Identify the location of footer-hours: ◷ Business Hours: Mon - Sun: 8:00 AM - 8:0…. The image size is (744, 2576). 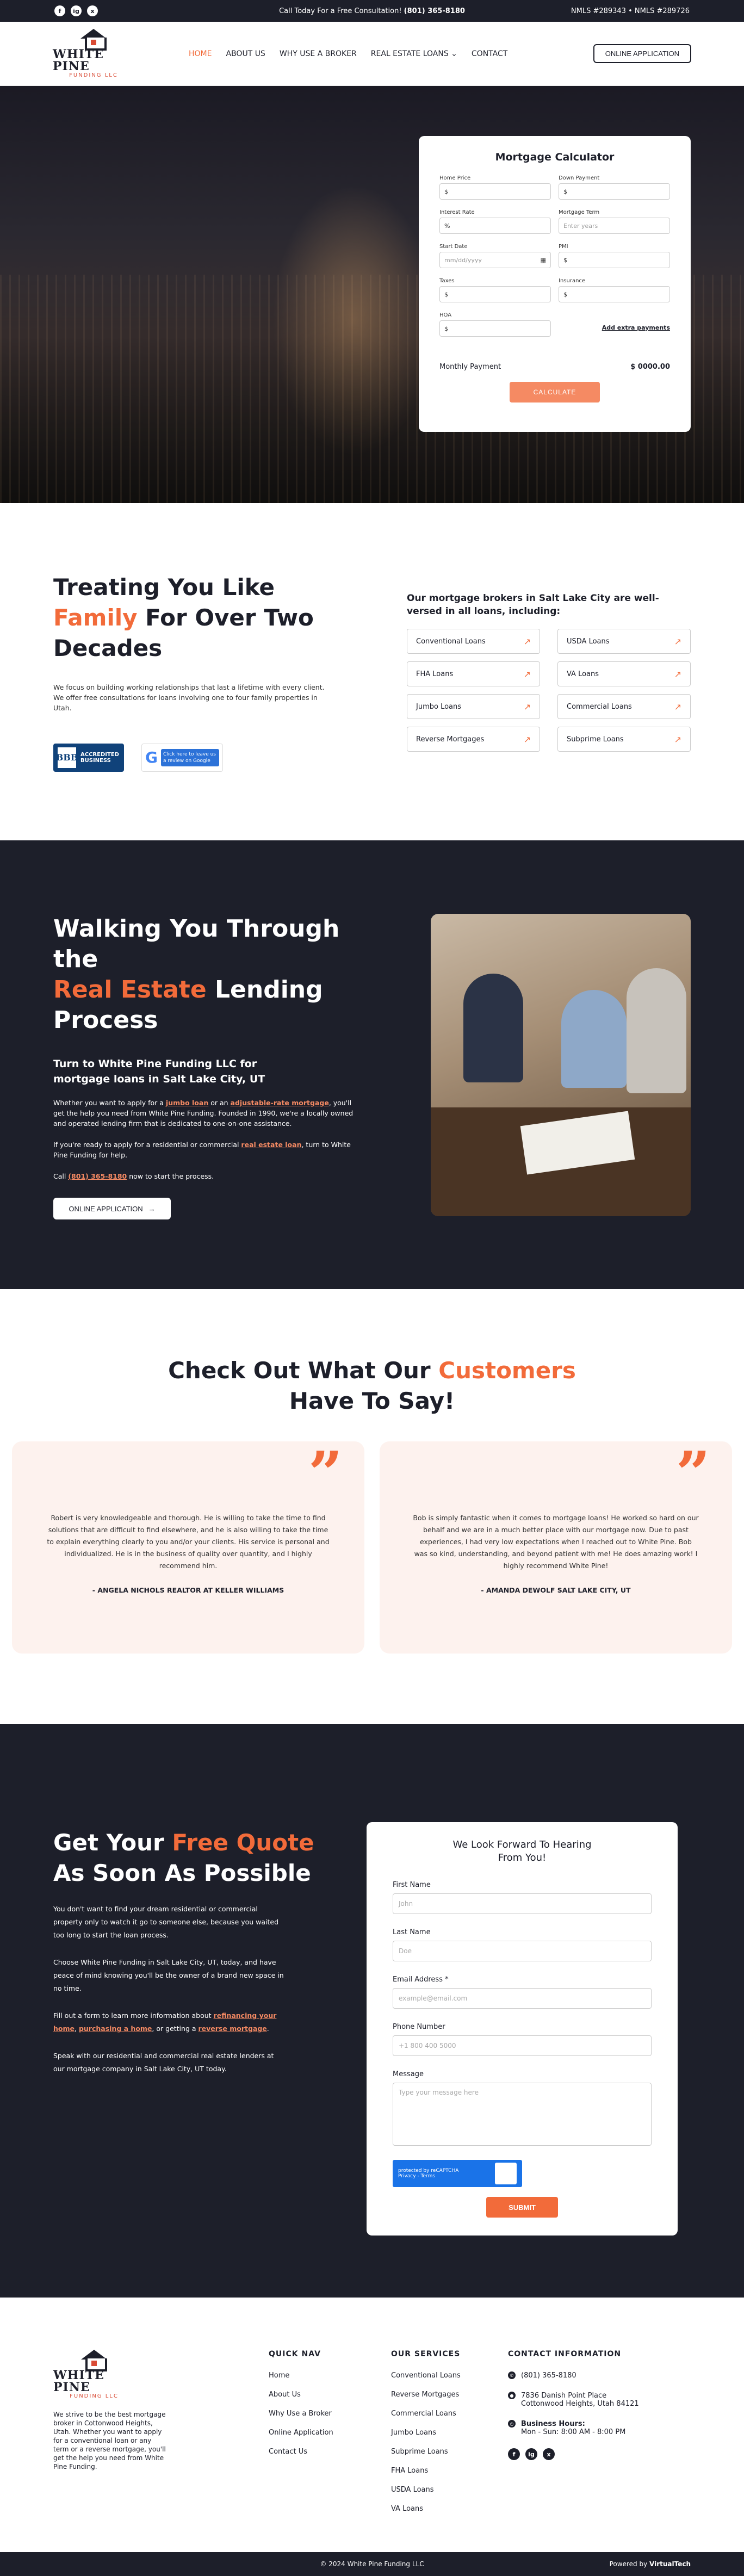
(578, 2428).